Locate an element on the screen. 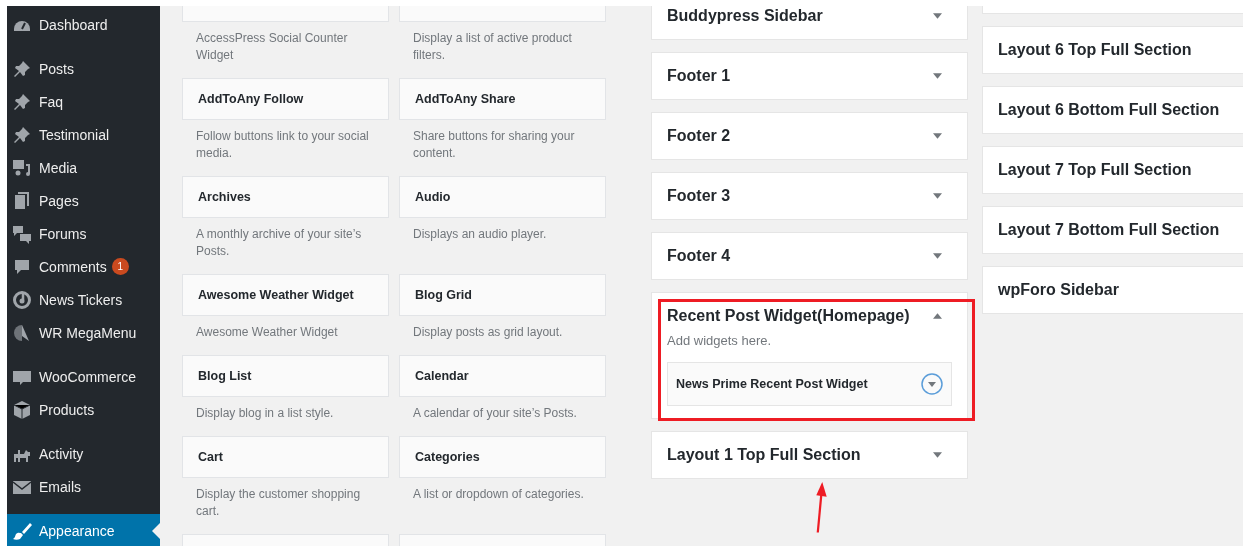 This screenshot has height=546, width=1243. arrow-annotation is located at coordinates (821, 508).